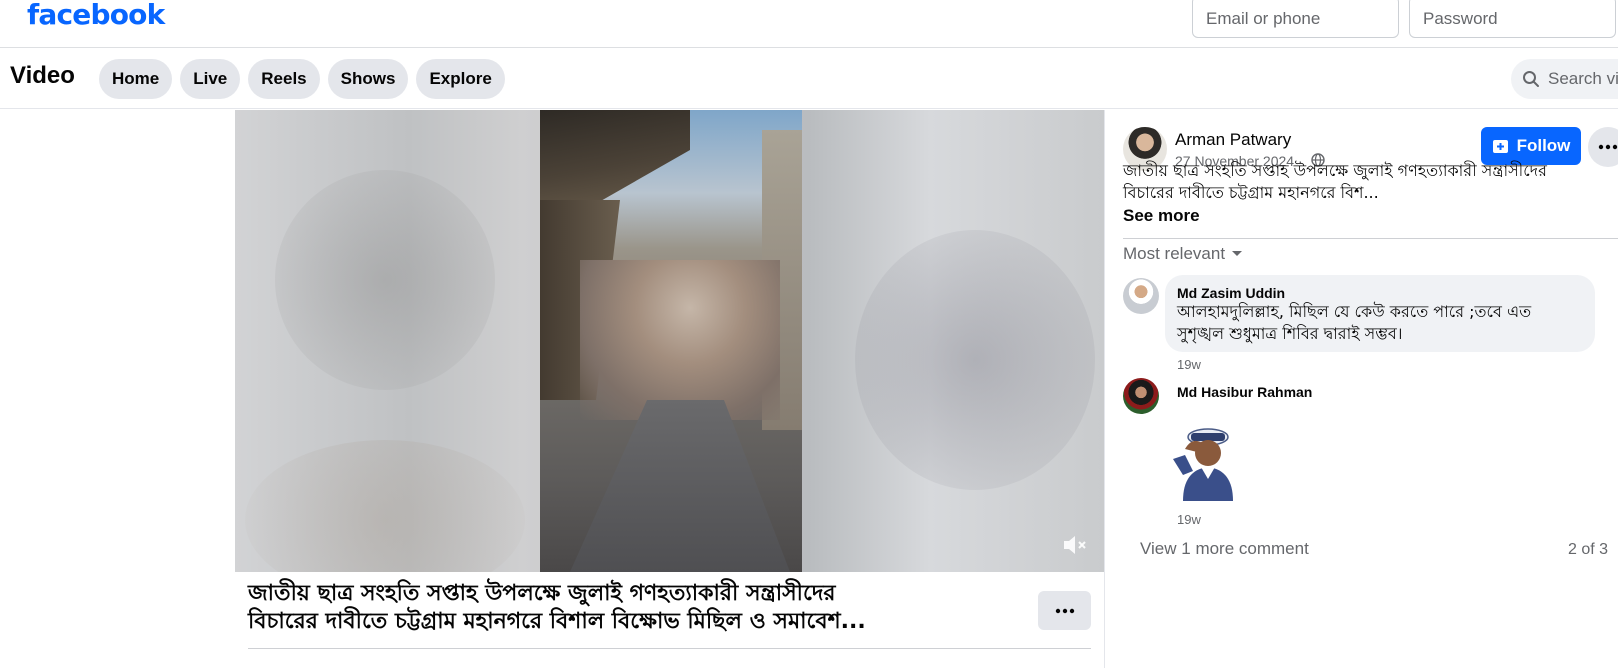 This screenshot has height=668, width=1618. What do you see at coordinates (680, 486) in the screenshot?
I see `road-shape` at bounding box center [680, 486].